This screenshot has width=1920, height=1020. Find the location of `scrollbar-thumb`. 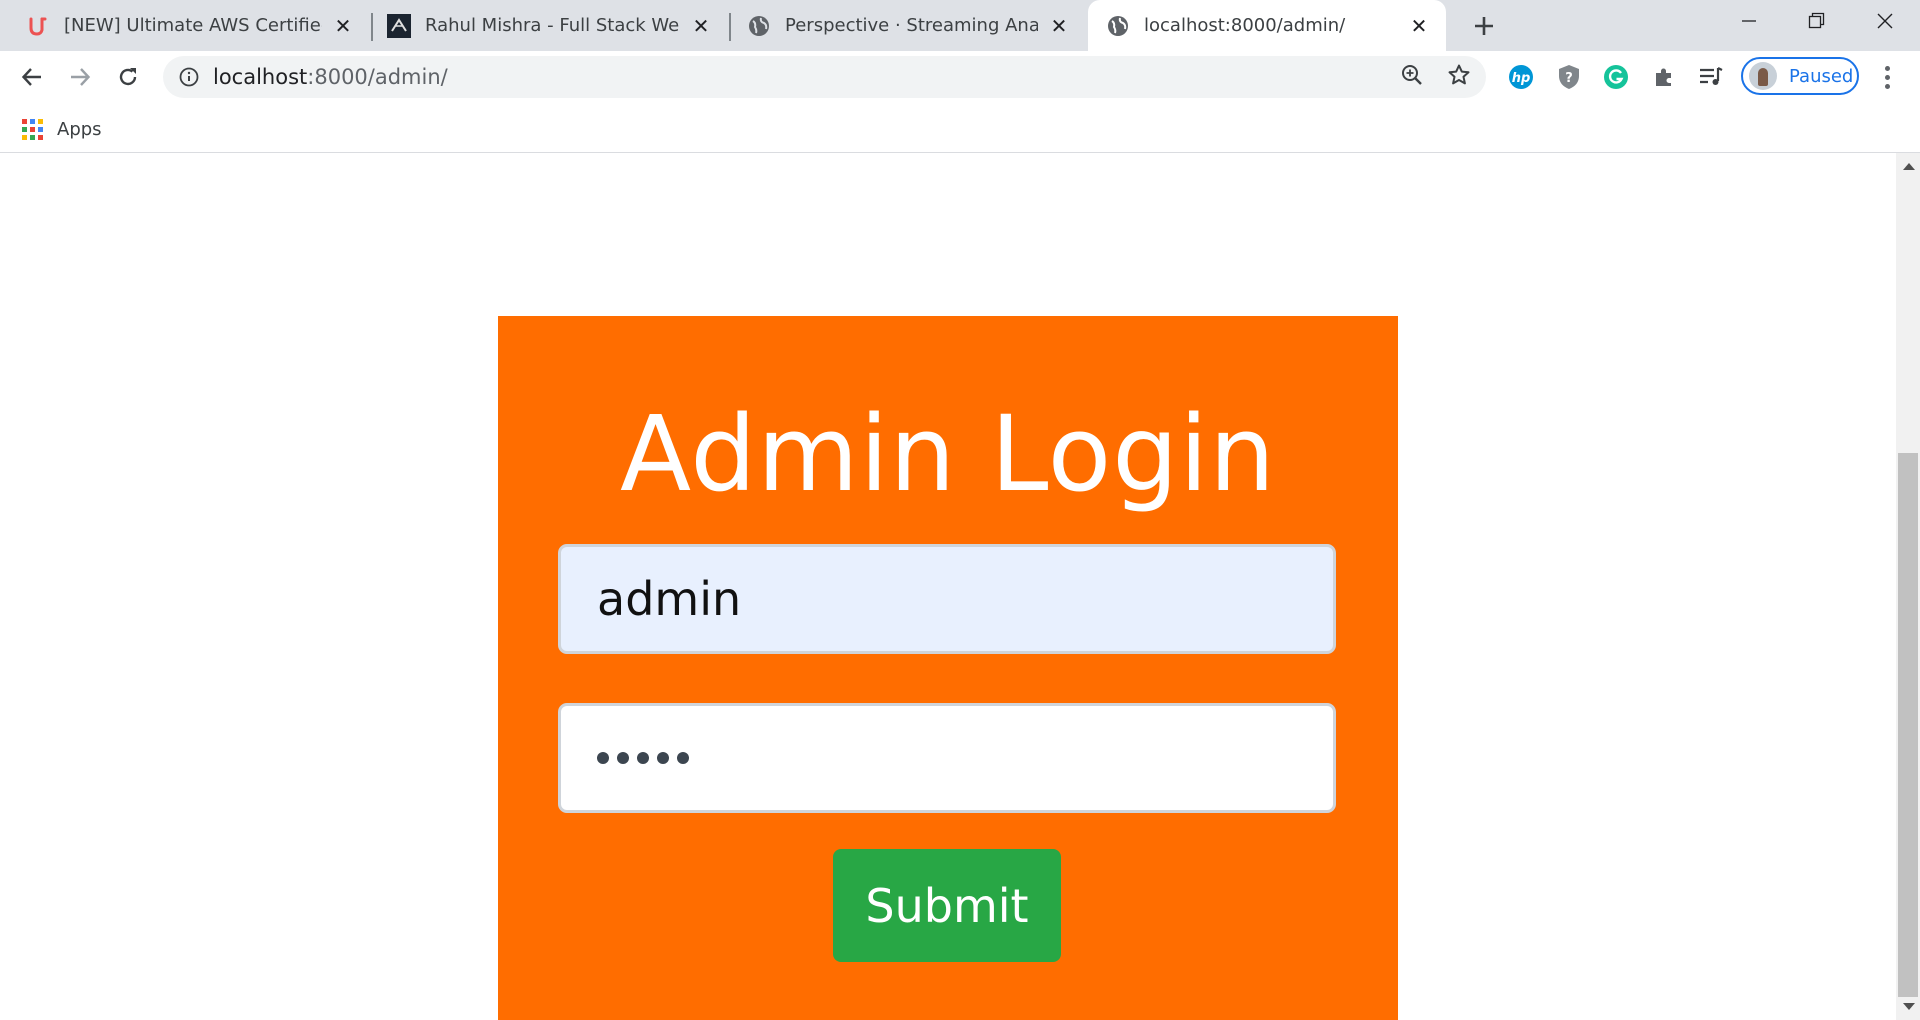

scrollbar-thumb is located at coordinates (1908, 725).